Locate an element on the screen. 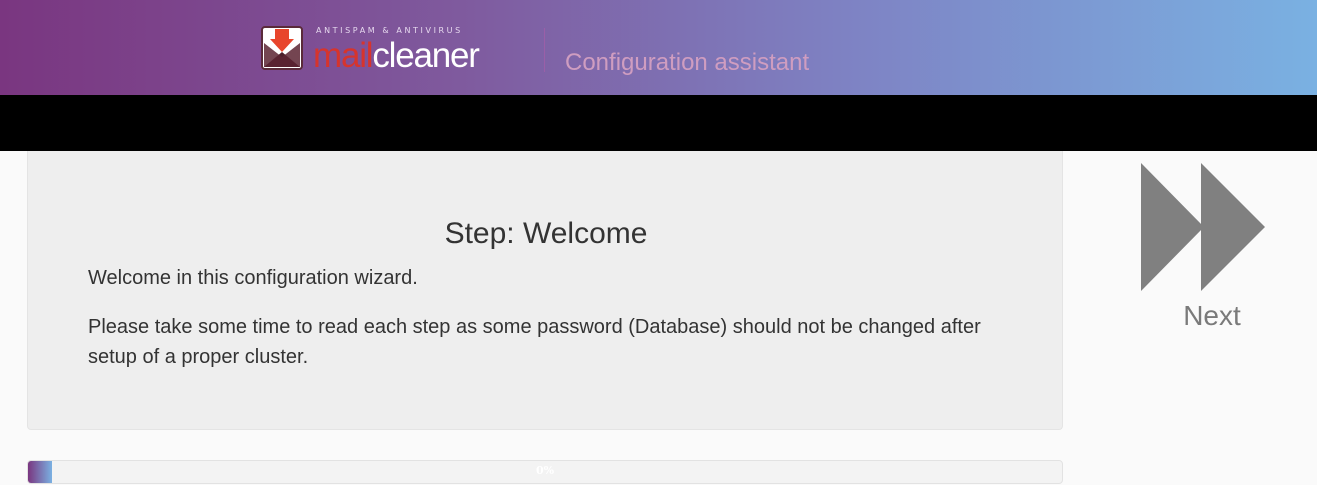 The height and width of the screenshot is (485, 1317). welcome-text: Welcome in this configuration wizard. is located at coordinates (253, 278).